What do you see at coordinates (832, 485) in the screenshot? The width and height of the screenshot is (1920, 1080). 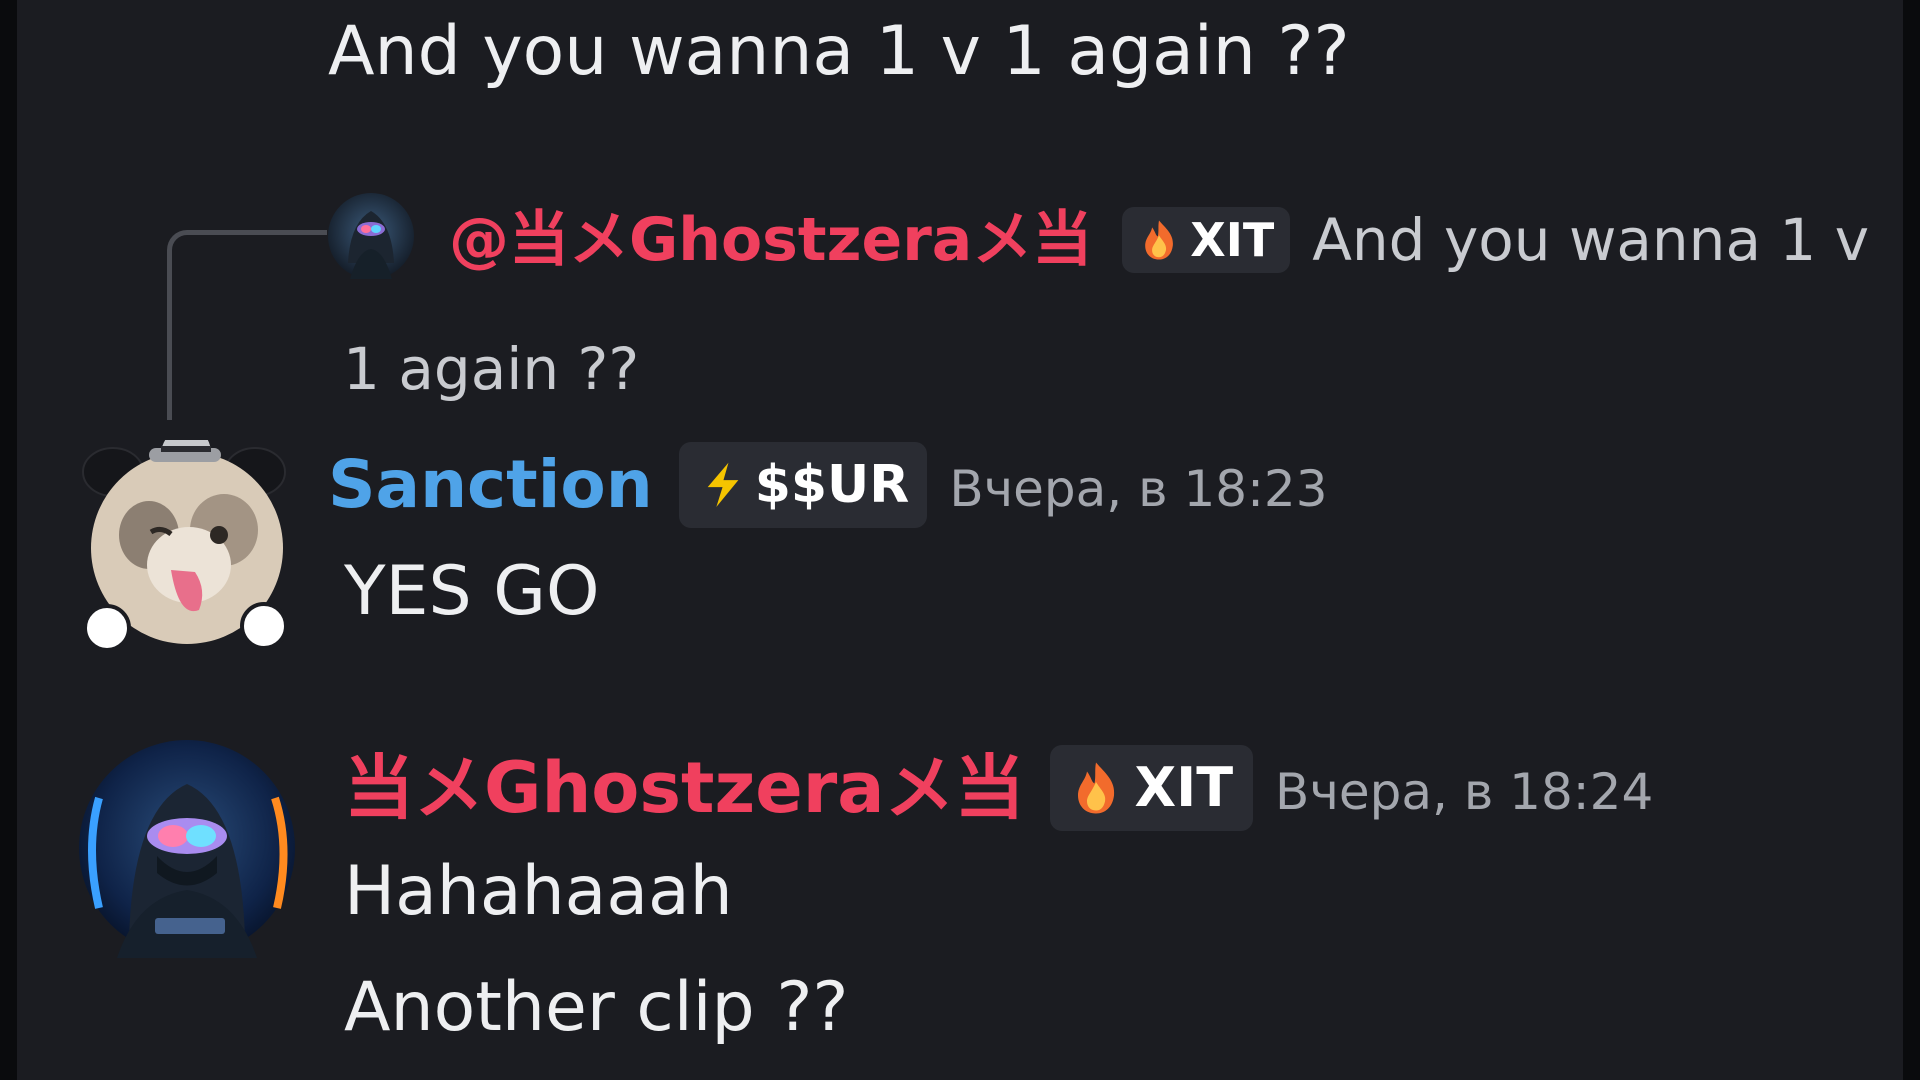 I see `role-tag-label: $$UR` at bounding box center [832, 485].